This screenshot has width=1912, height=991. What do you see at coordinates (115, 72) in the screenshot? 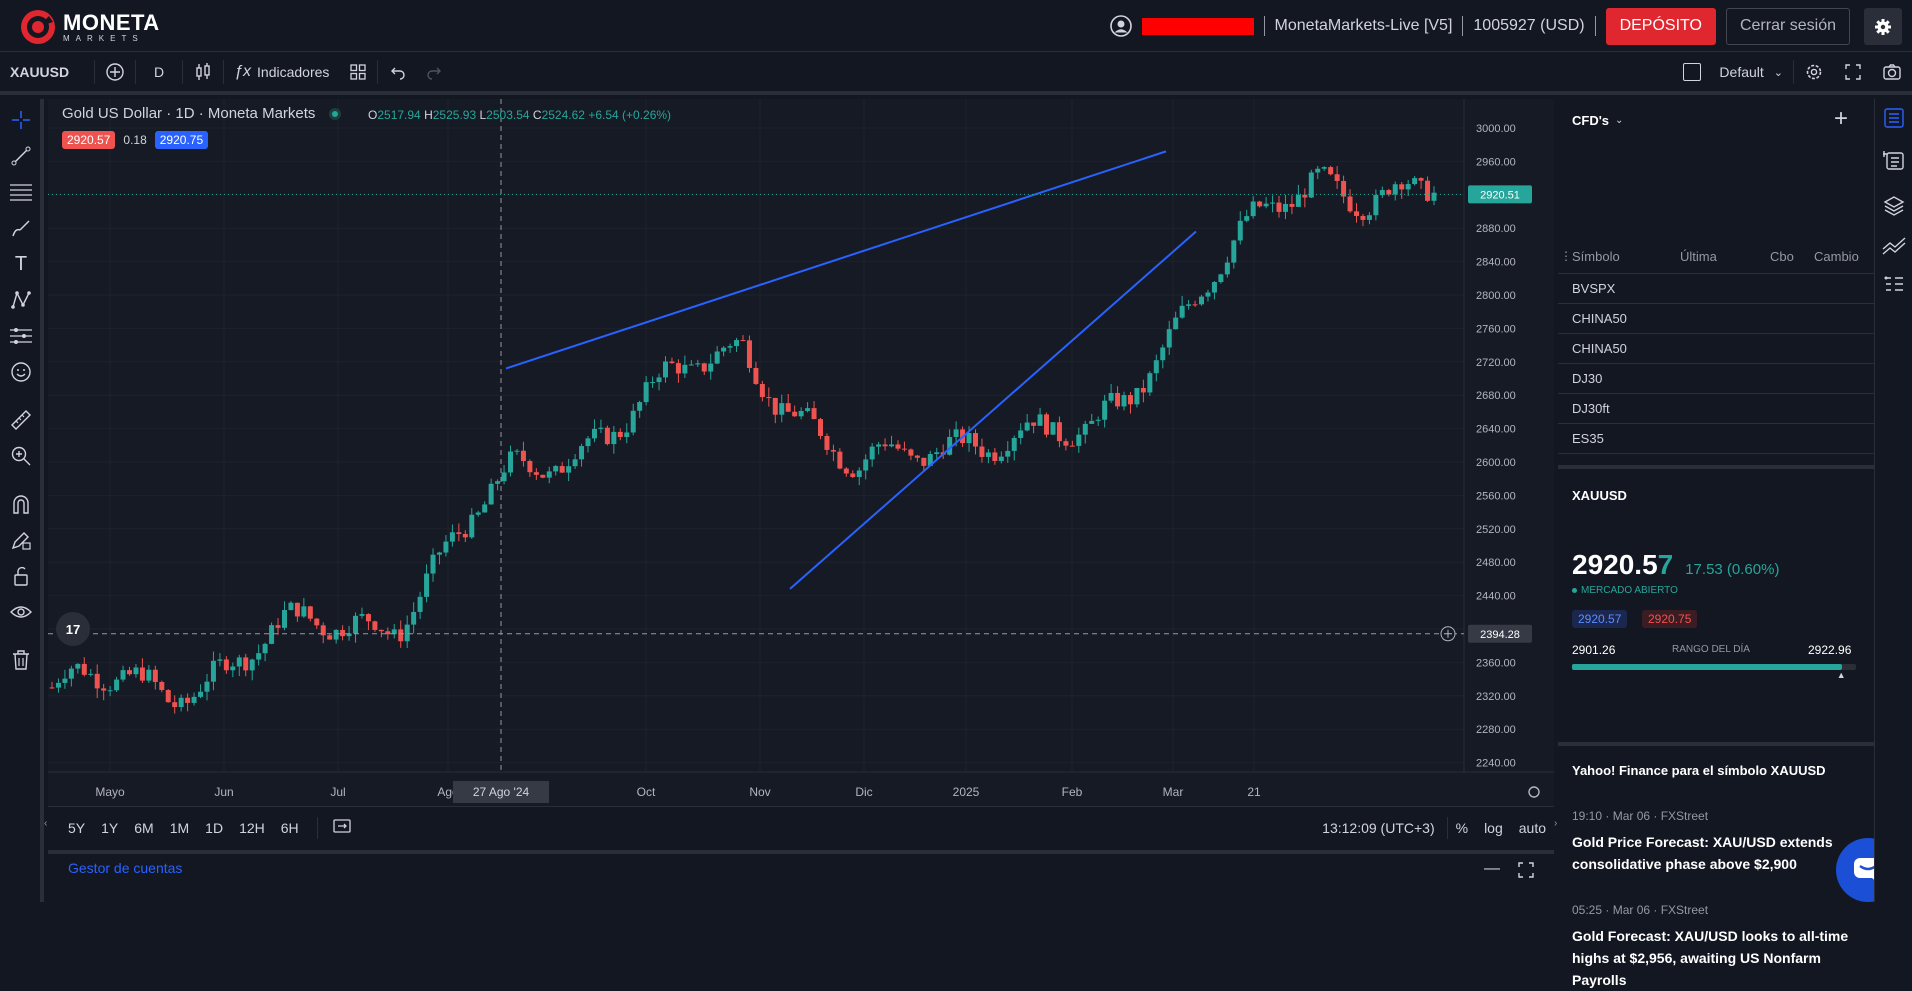
I see `compare-button` at bounding box center [115, 72].